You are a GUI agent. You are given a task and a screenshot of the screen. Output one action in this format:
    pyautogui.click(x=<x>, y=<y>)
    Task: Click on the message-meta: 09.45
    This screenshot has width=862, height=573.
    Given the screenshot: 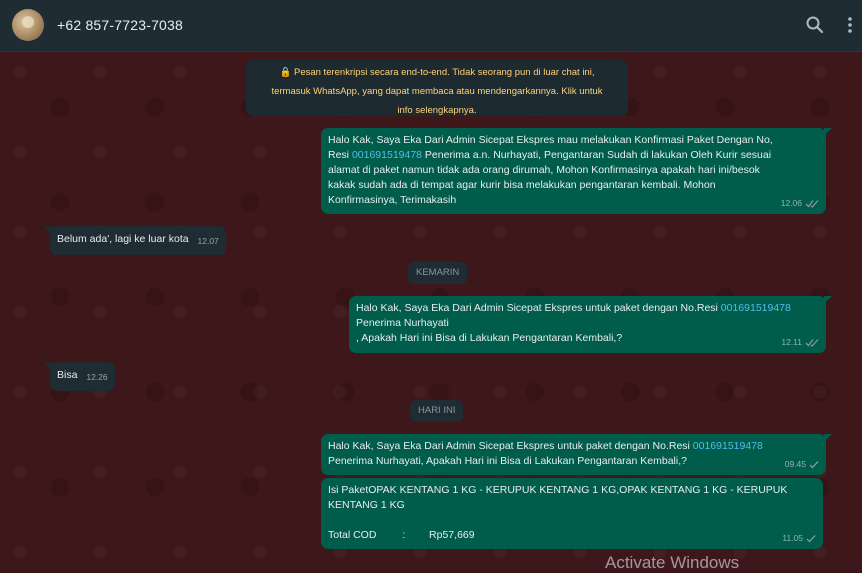 What is the action you would take?
    pyautogui.click(x=802, y=464)
    